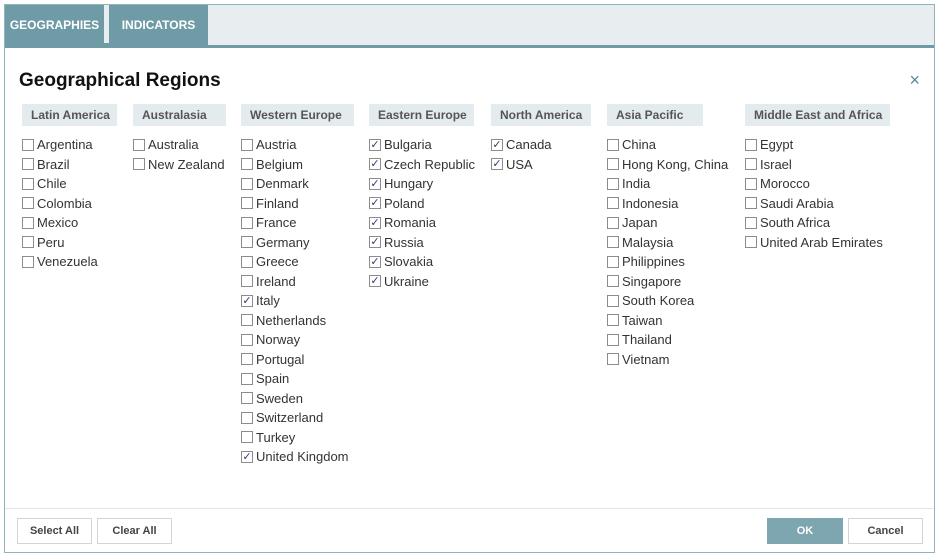  What do you see at coordinates (297, 204) in the screenshot?
I see `region-checkbox-item: Finland` at bounding box center [297, 204].